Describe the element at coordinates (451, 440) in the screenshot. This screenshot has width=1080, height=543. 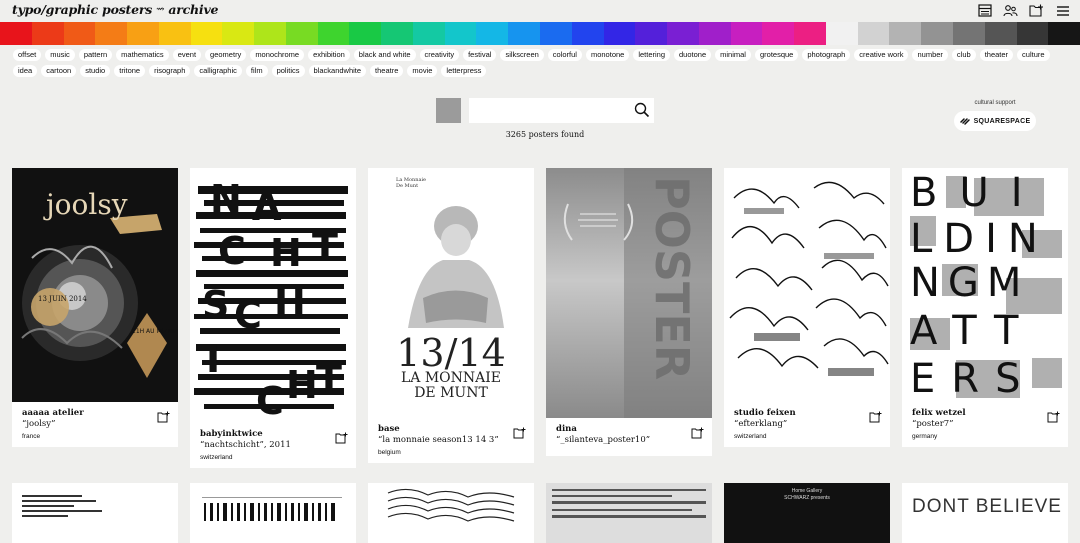
I see `poster-title: “la monnaie season13 14 3”` at that location.